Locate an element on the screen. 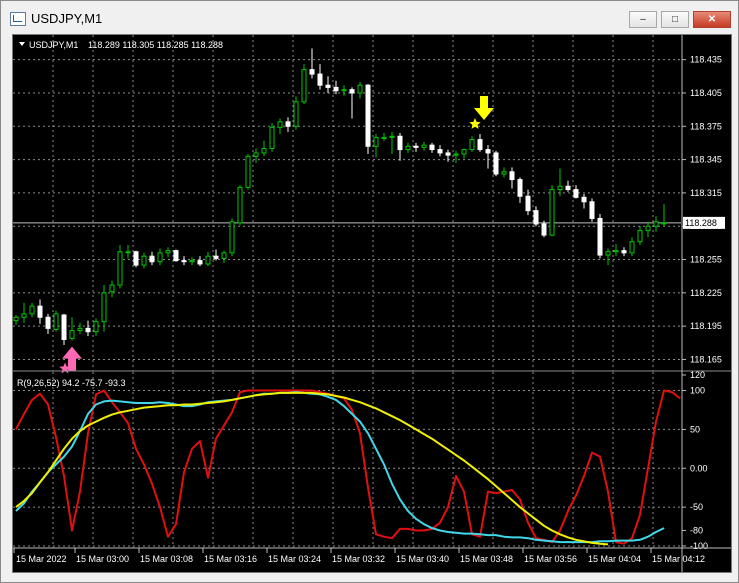 The height and width of the screenshot is (583, 739). time-tick-label: 15 Mar 03:48 is located at coordinates (486, 559).